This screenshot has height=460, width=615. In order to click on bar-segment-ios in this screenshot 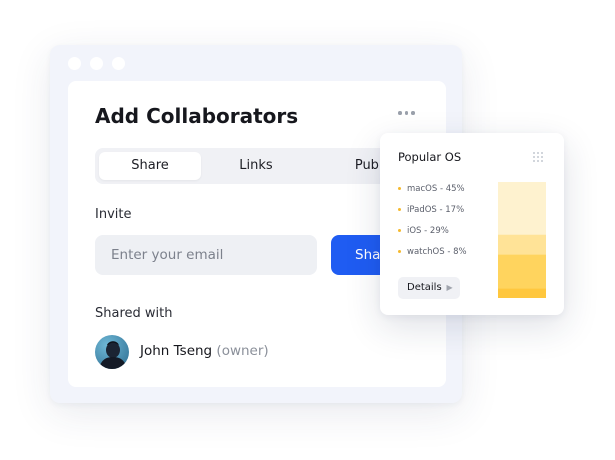, I will do `click(522, 272)`.